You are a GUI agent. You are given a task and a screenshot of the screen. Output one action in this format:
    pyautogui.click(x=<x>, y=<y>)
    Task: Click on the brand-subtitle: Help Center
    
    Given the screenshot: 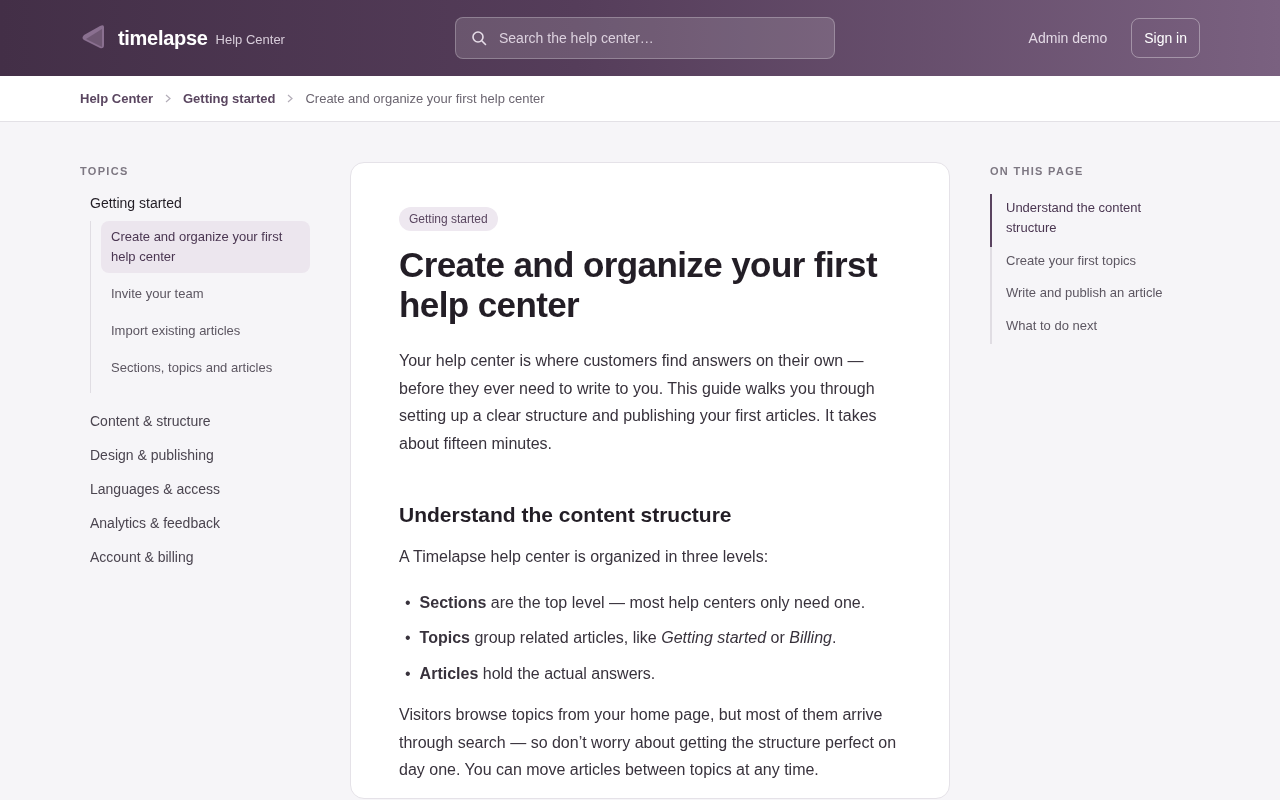 What is the action you would take?
    pyautogui.click(x=250, y=39)
    